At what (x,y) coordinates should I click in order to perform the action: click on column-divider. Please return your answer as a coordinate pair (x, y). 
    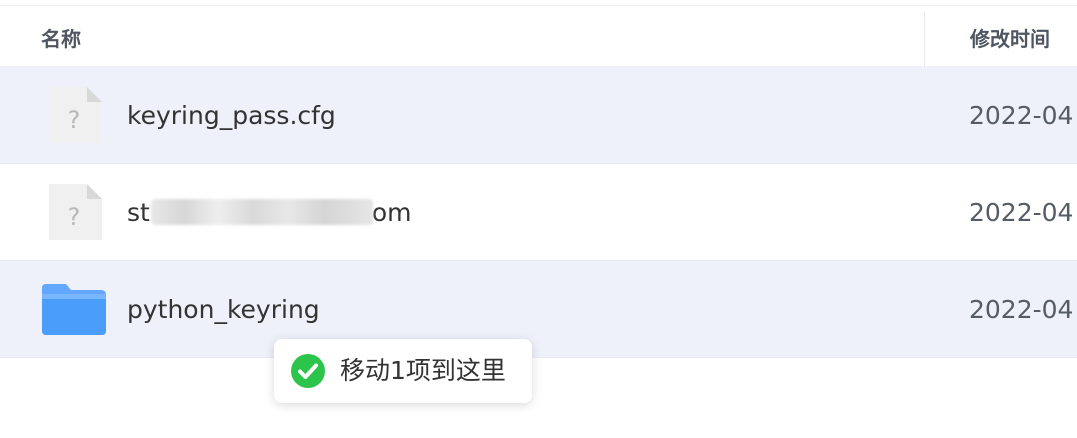
    Looking at the image, I should click on (924, 41).